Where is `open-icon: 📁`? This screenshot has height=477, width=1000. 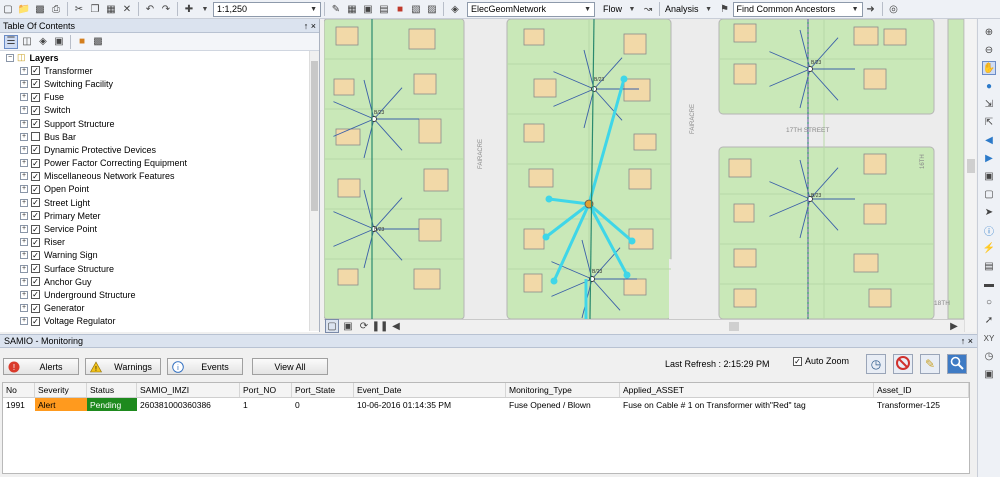
open-icon: 📁 is located at coordinates (24, 9).